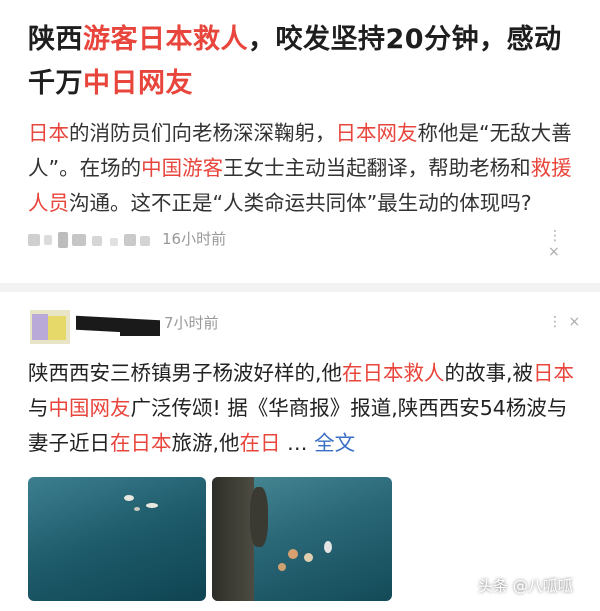  Describe the element at coordinates (38, 408) in the screenshot. I see `text-segment: 与` at that location.